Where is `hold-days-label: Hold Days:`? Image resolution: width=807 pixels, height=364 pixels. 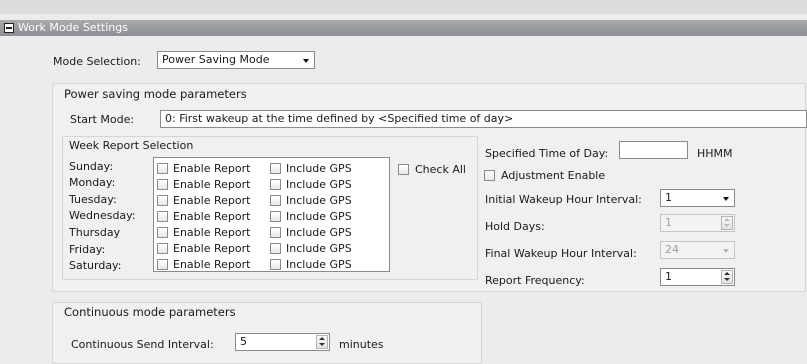 hold-days-label: Hold Days: is located at coordinates (515, 226).